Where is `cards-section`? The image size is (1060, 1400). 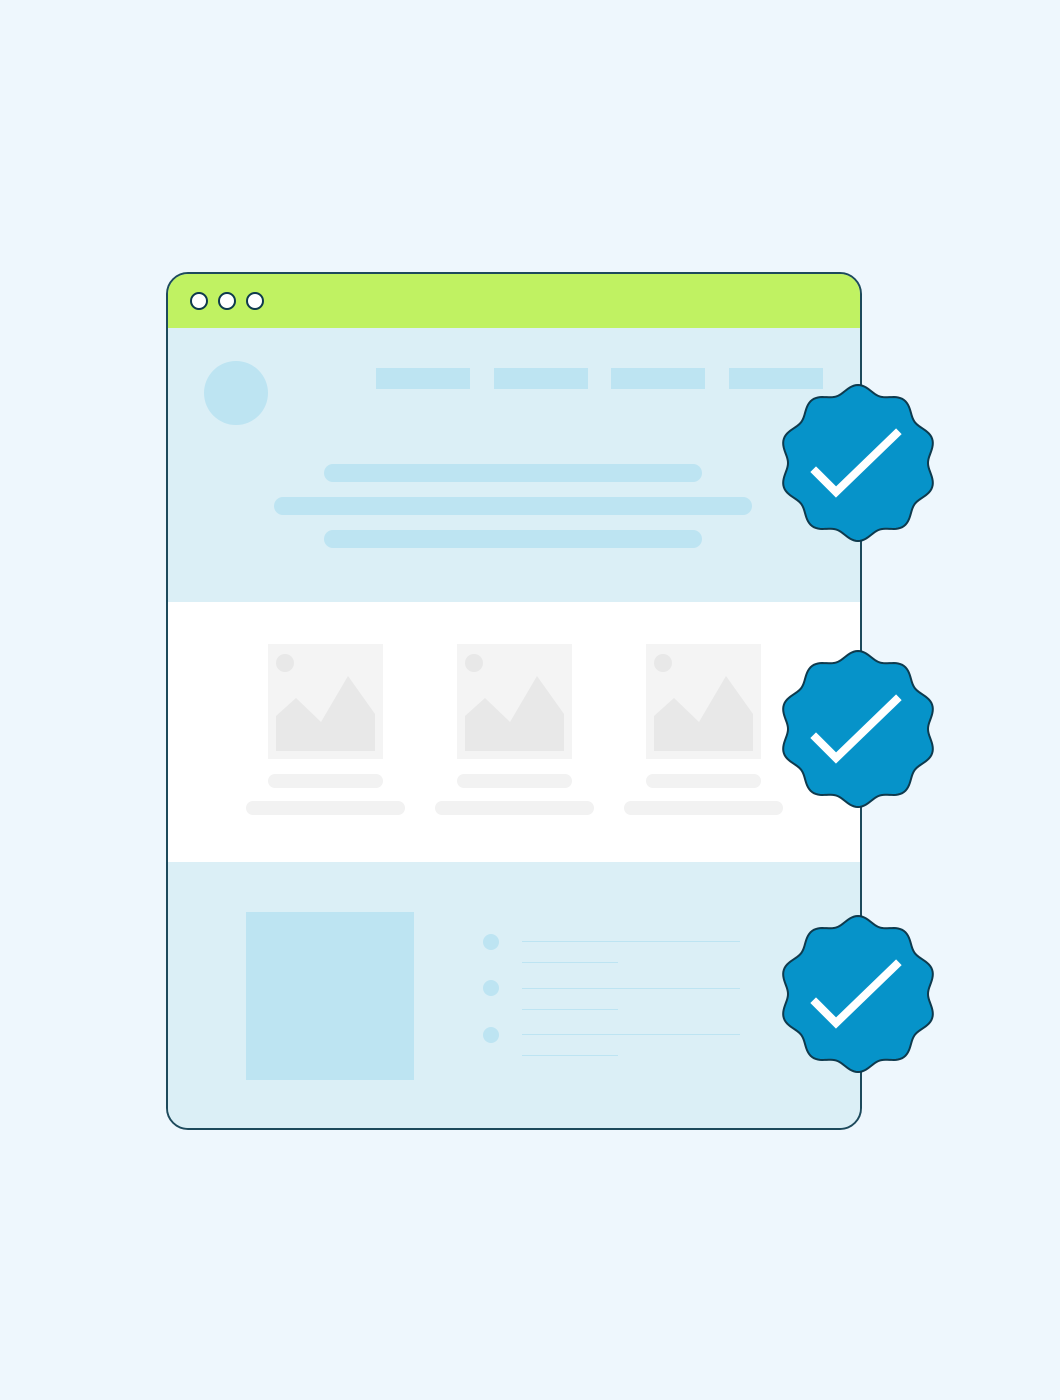 cards-section is located at coordinates (514, 732).